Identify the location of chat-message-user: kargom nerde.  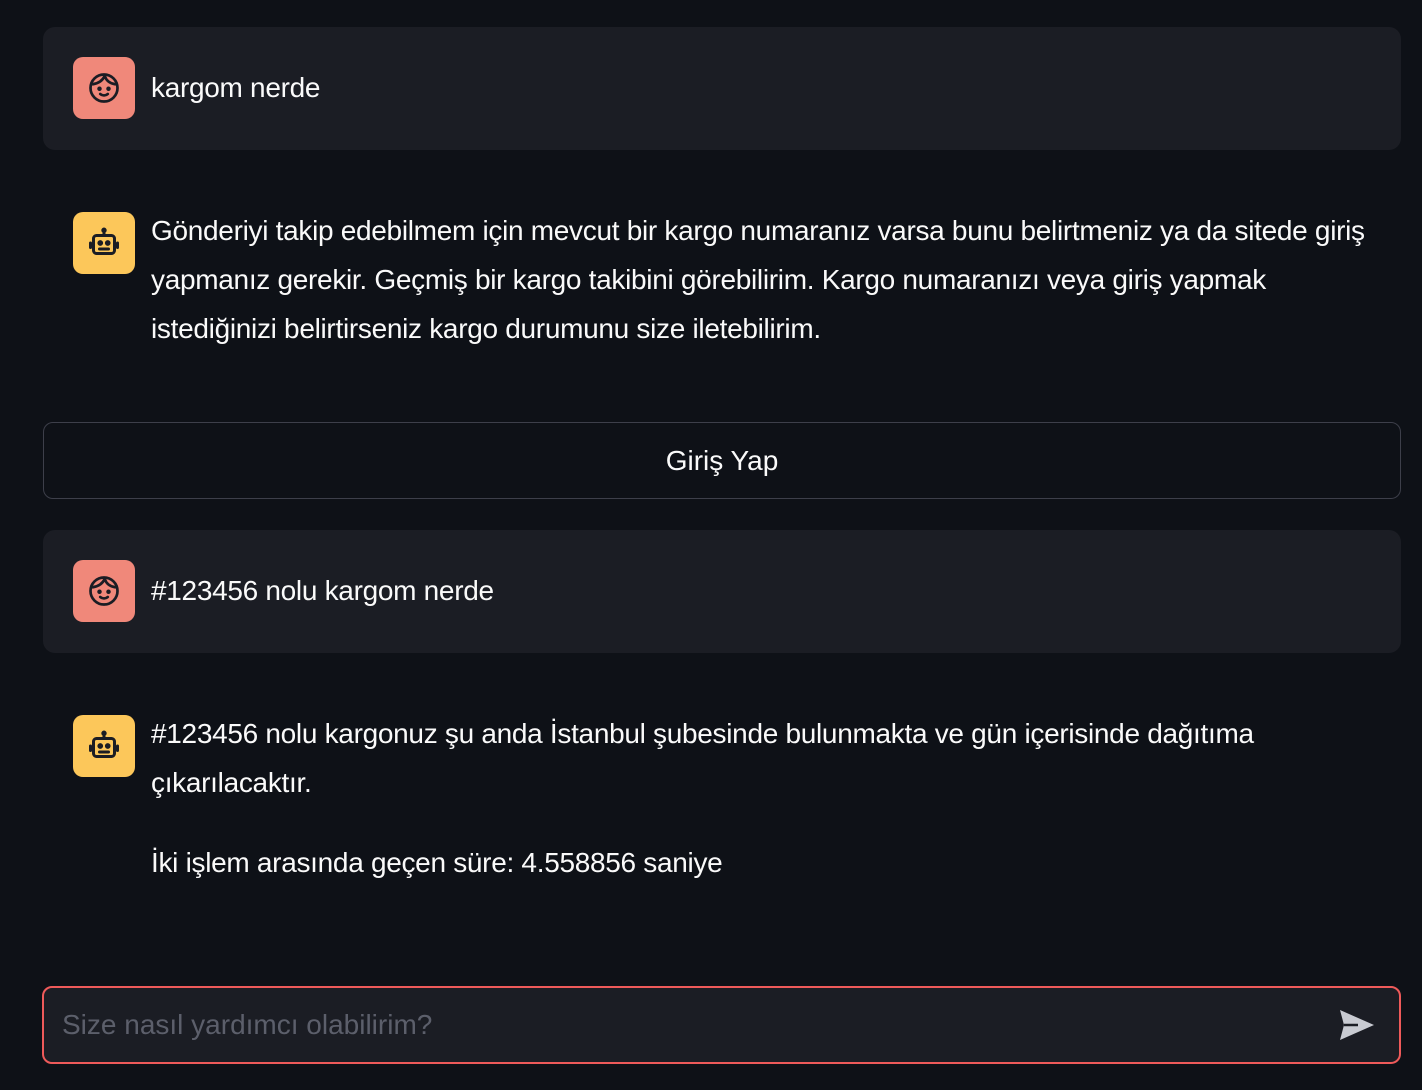
(722, 88).